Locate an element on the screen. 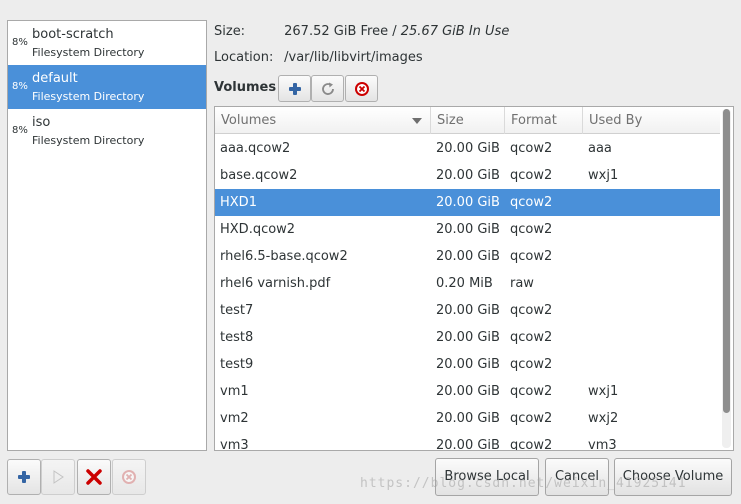 The image size is (741, 504). volume-used-by: aaa is located at coordinates (600, 148).